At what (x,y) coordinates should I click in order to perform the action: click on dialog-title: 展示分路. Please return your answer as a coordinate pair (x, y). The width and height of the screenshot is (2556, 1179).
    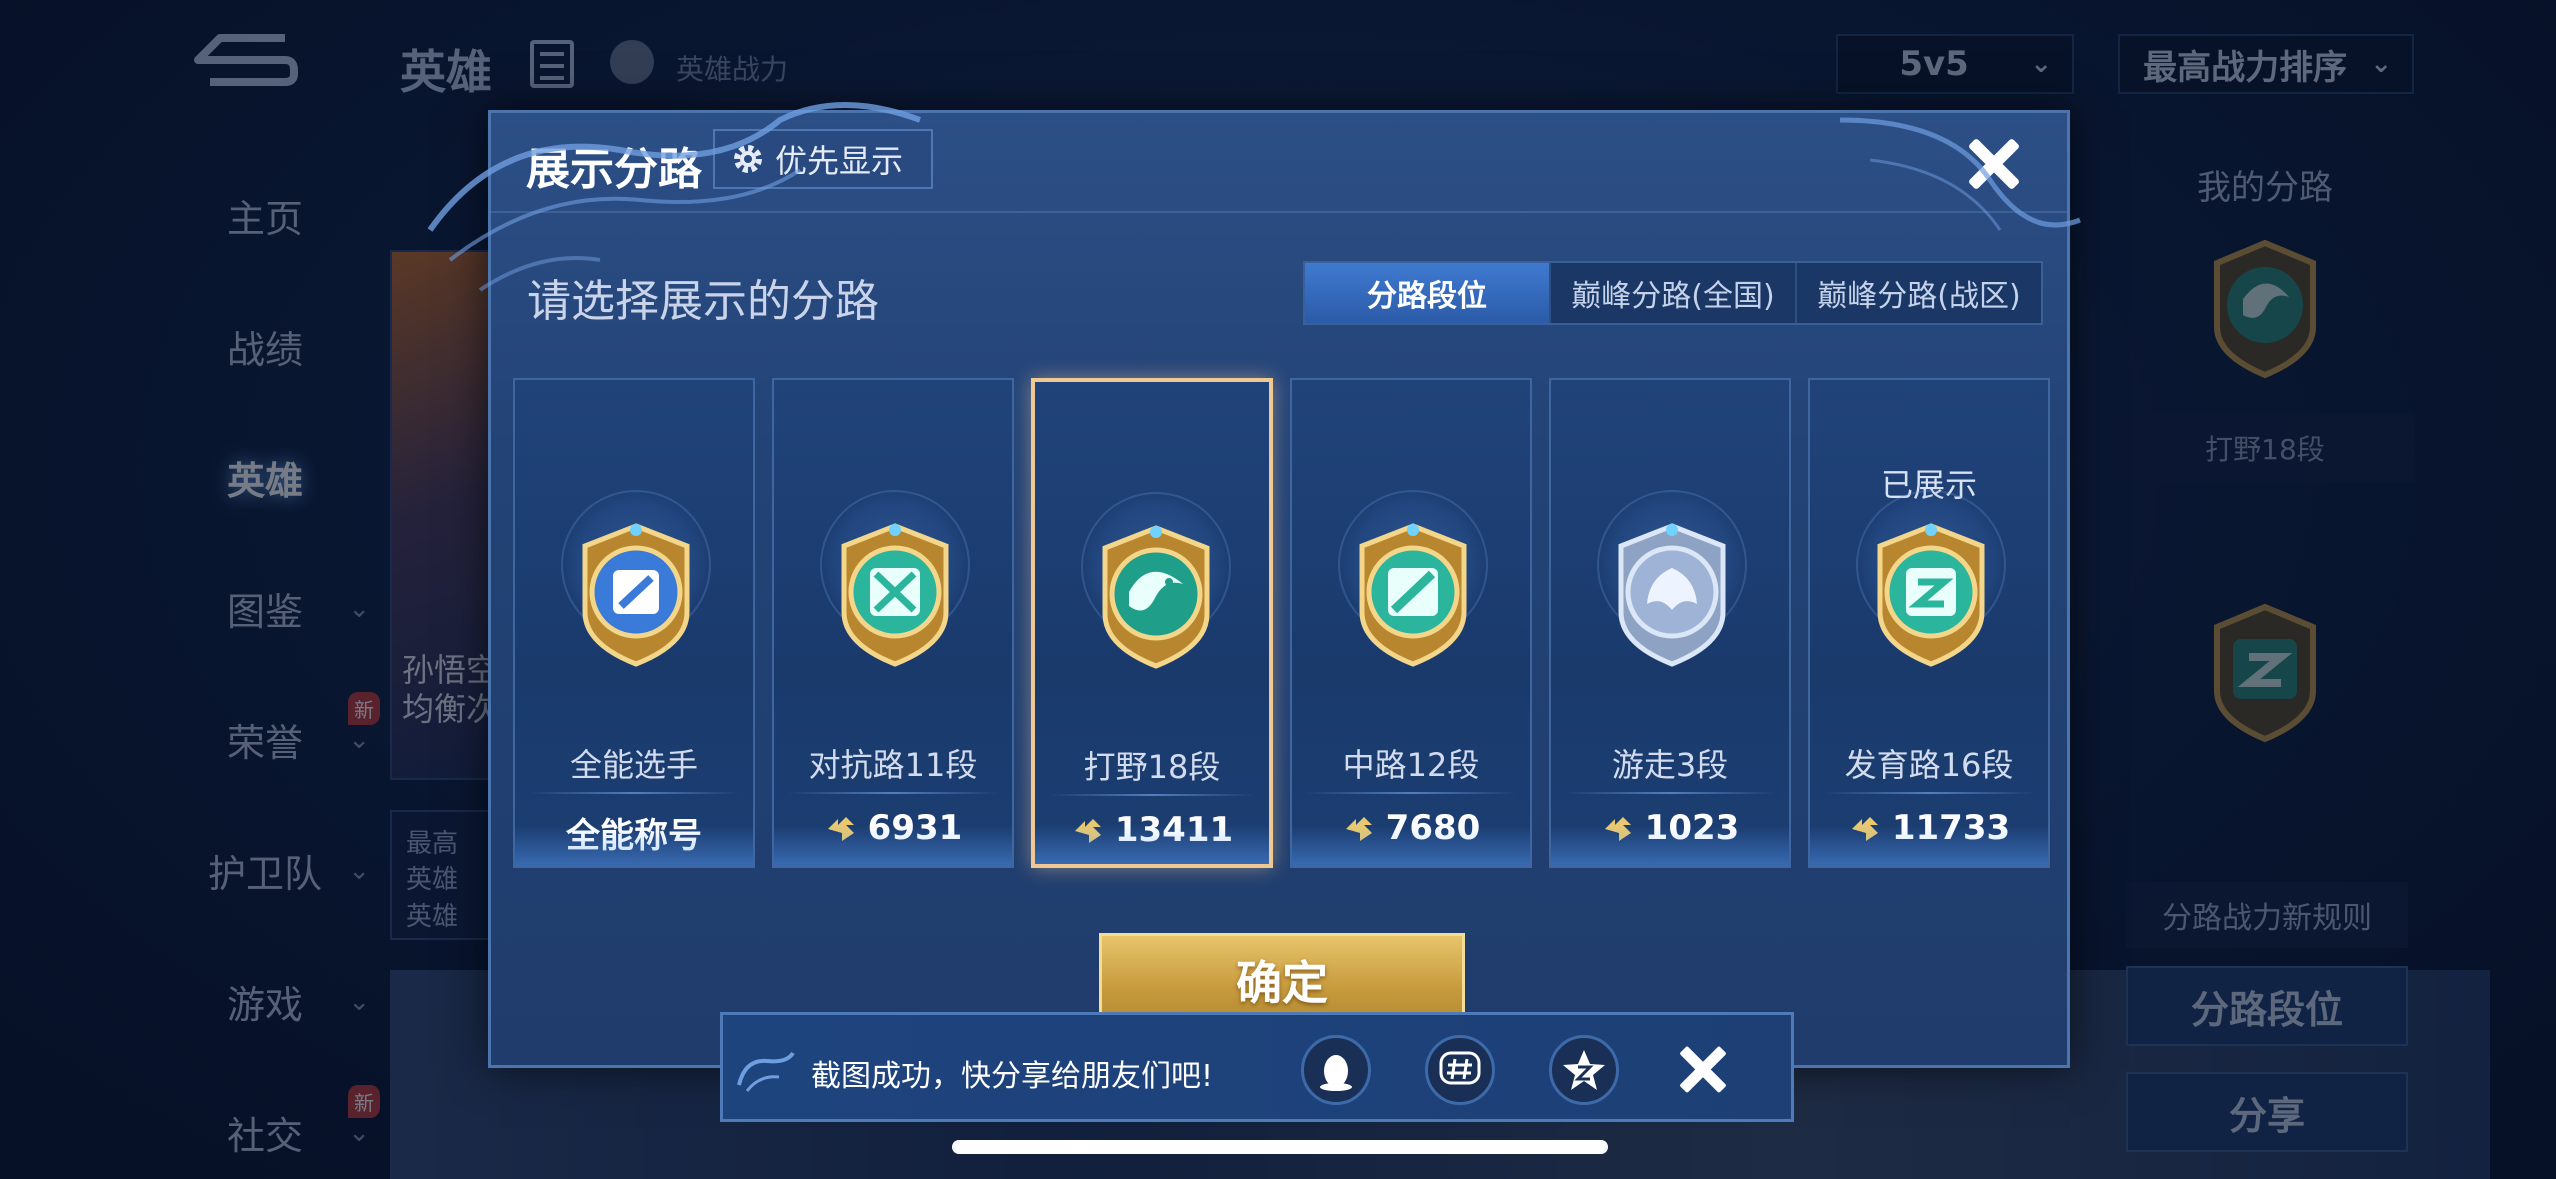
    Looking at the image, I should click on (614, 169).